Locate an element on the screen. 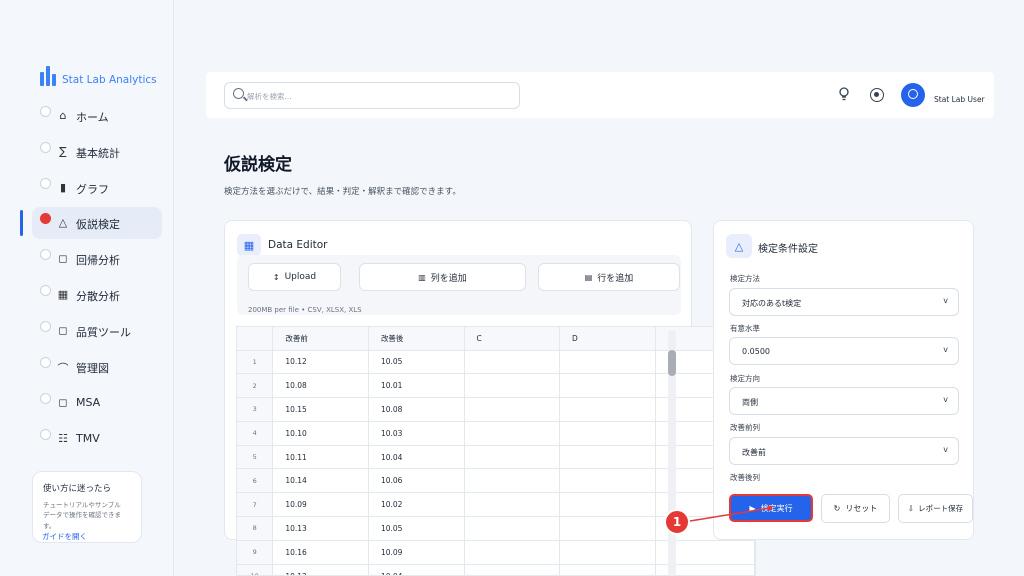  sidebar-item-basic-stats: ∑ 基本統計 is located at coordinates (97, 152).